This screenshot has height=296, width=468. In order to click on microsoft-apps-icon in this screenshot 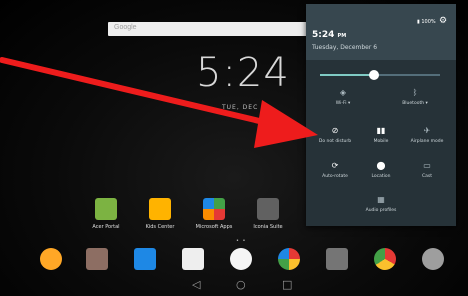, I will do `click(214, 209)`.